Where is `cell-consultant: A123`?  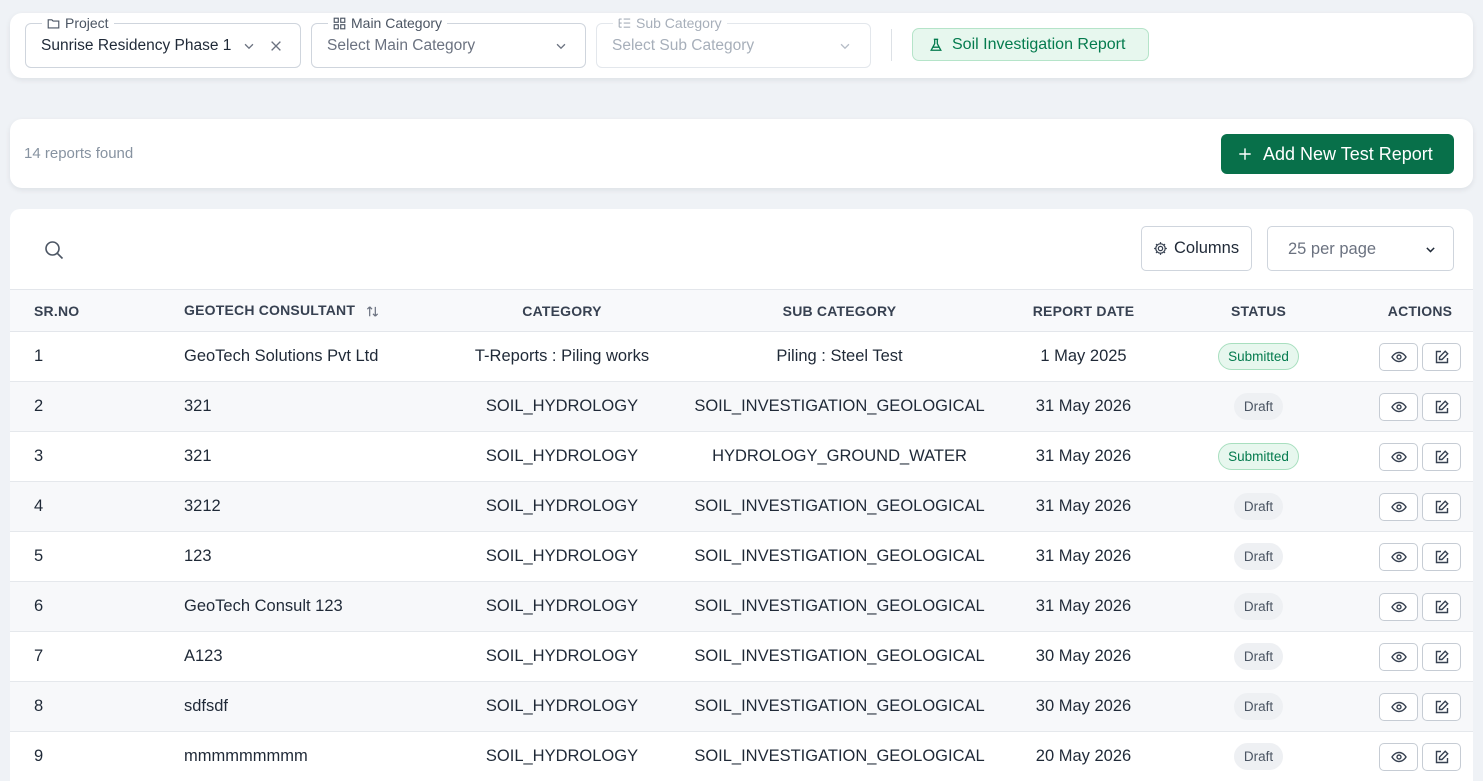
cell-consultant: A123 is located at coordinates (203, 656).